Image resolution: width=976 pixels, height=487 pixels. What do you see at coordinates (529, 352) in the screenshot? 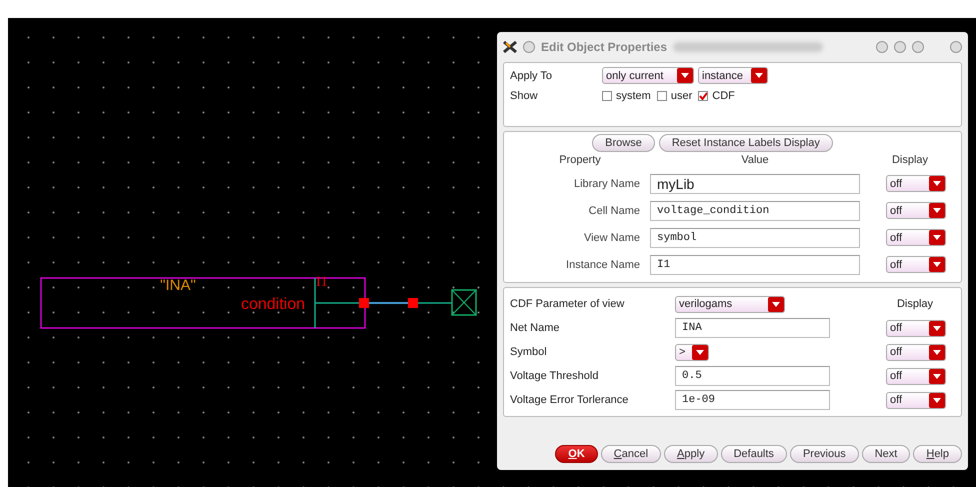
I see `parameter-label: Symbol` at bounding box center [529, 352].